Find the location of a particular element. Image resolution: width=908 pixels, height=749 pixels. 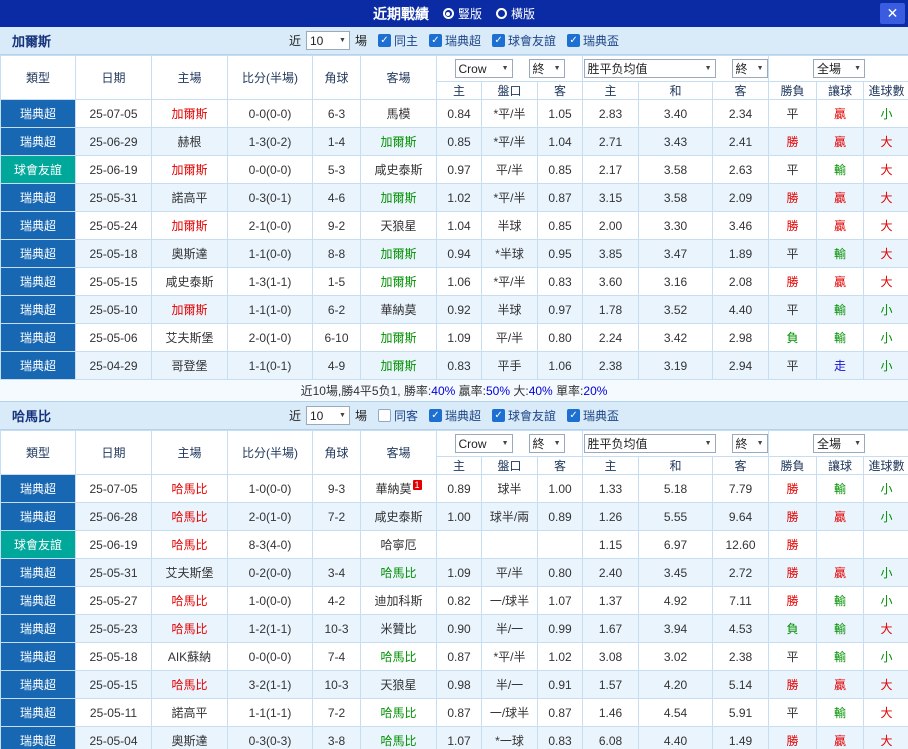

asian-home-odds: 0.92 is located at coordinates (459, 309).